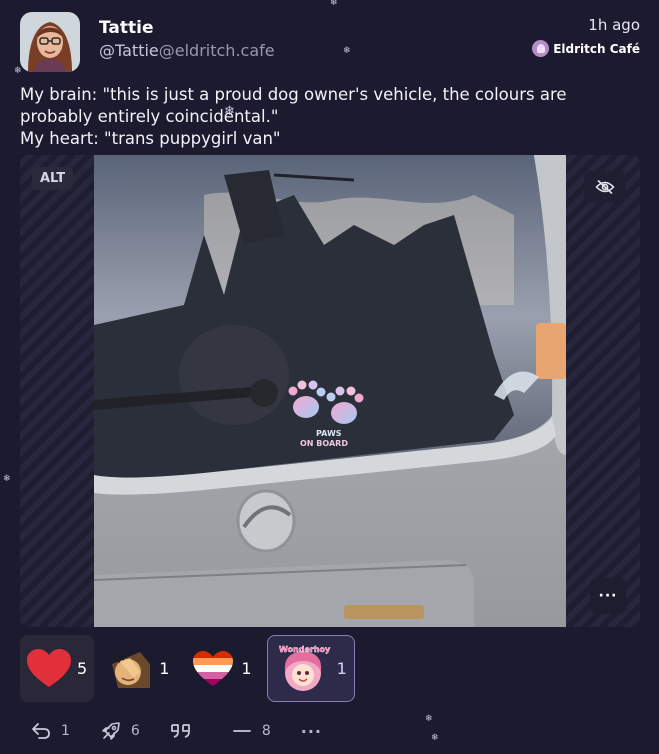  What do you see at coordinates (596, 48) in the screenshot?
I see `instance-name: Eldritch Café` at bounding box center [596, 48].